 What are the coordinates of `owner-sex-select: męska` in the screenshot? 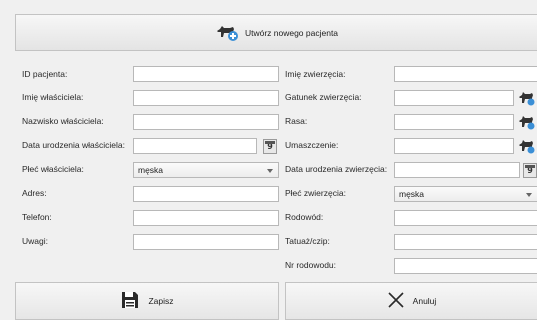 It's located at (206, 170).